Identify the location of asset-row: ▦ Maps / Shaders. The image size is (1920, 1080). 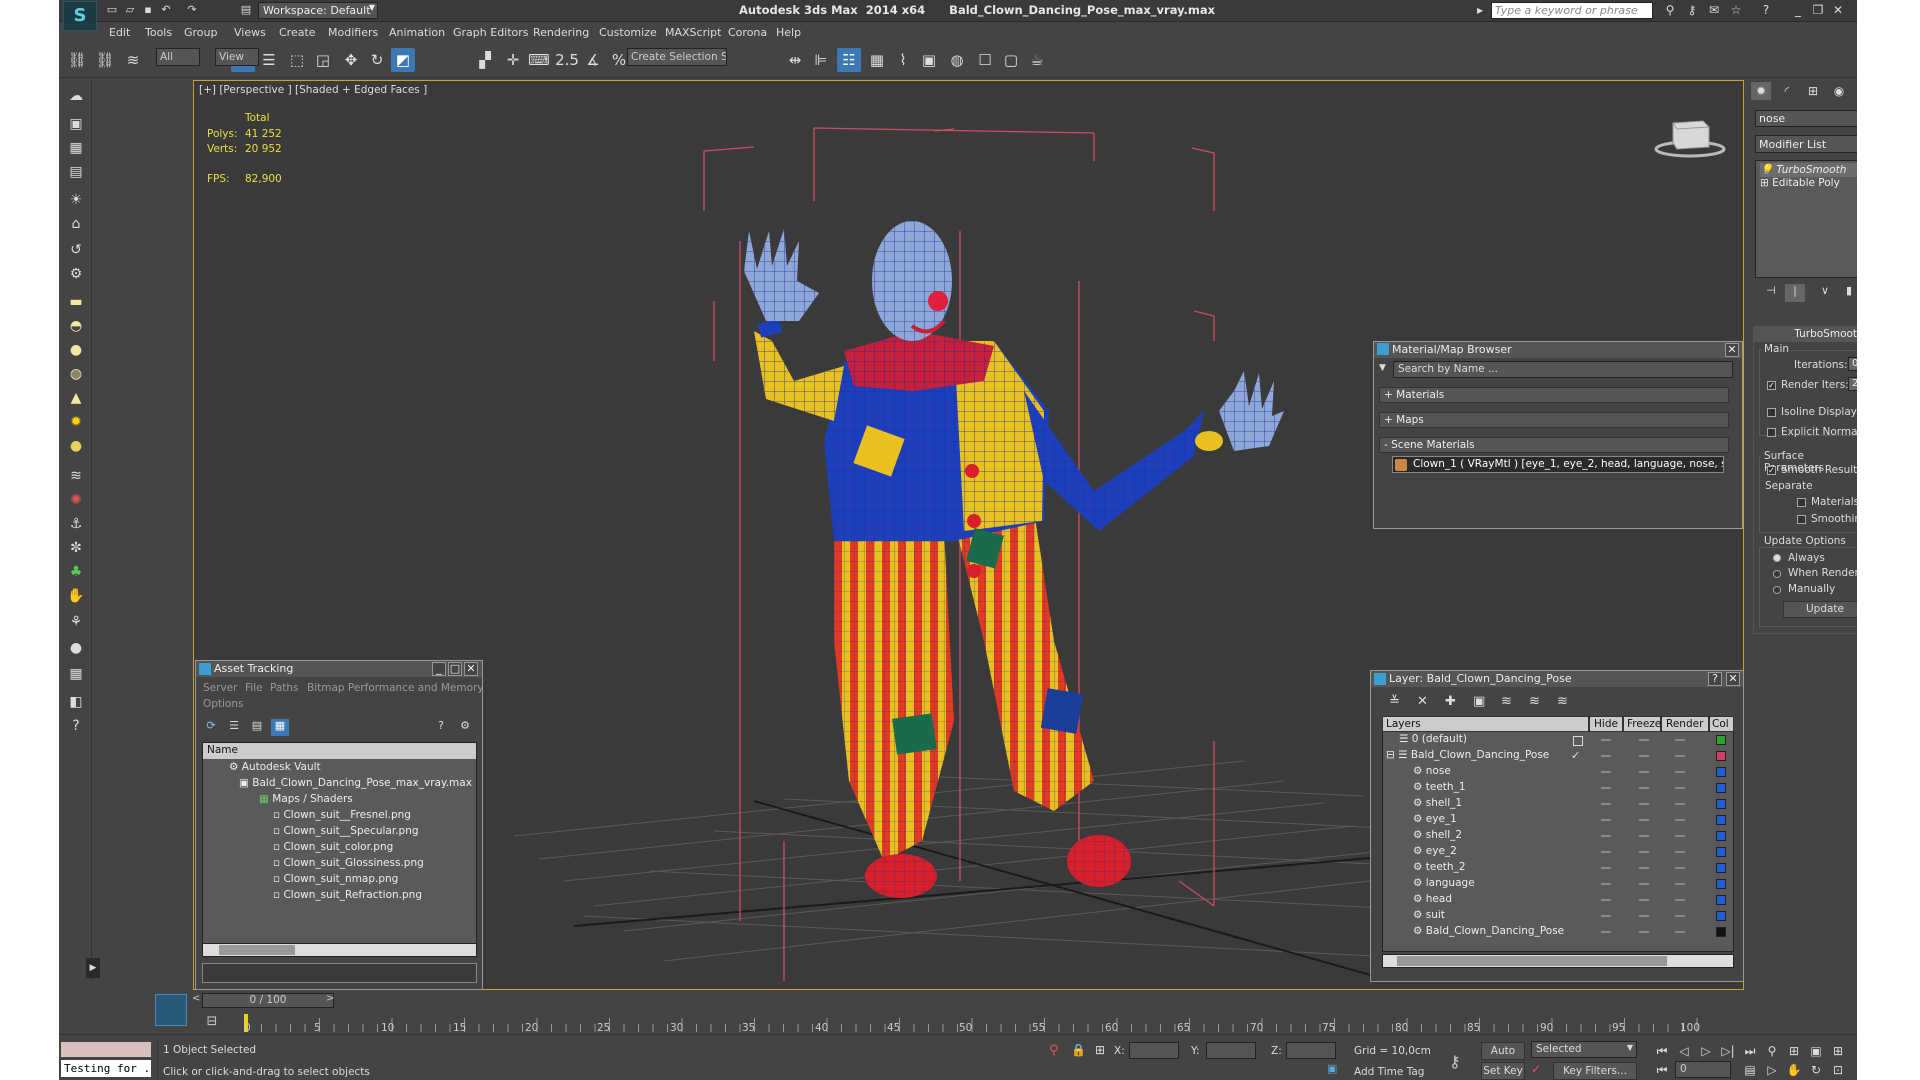
(339, 799).